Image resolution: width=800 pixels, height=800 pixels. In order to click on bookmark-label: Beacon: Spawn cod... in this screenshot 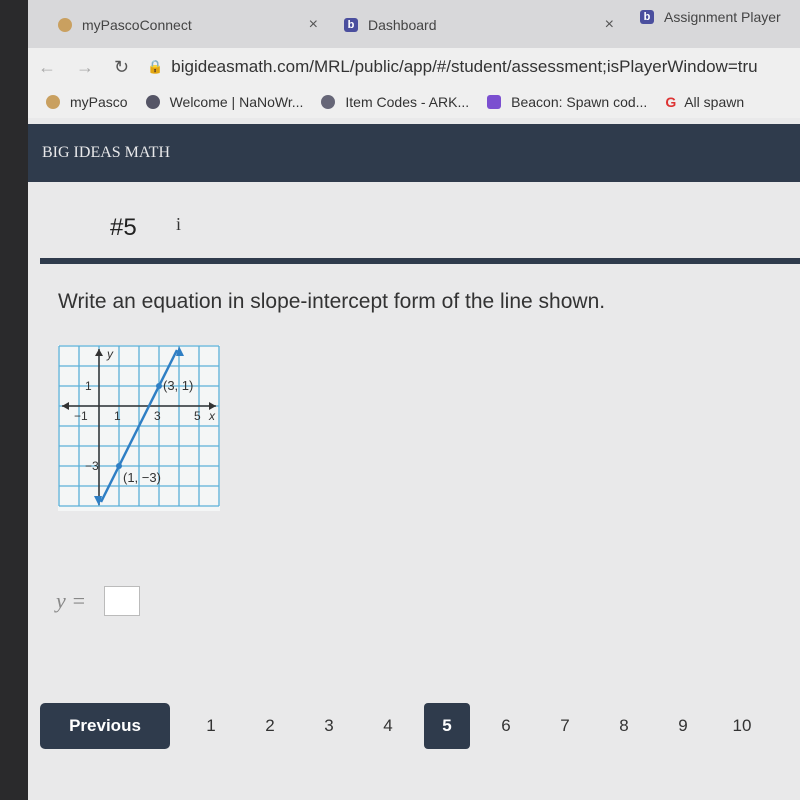, I will do `click(579, 102)`.